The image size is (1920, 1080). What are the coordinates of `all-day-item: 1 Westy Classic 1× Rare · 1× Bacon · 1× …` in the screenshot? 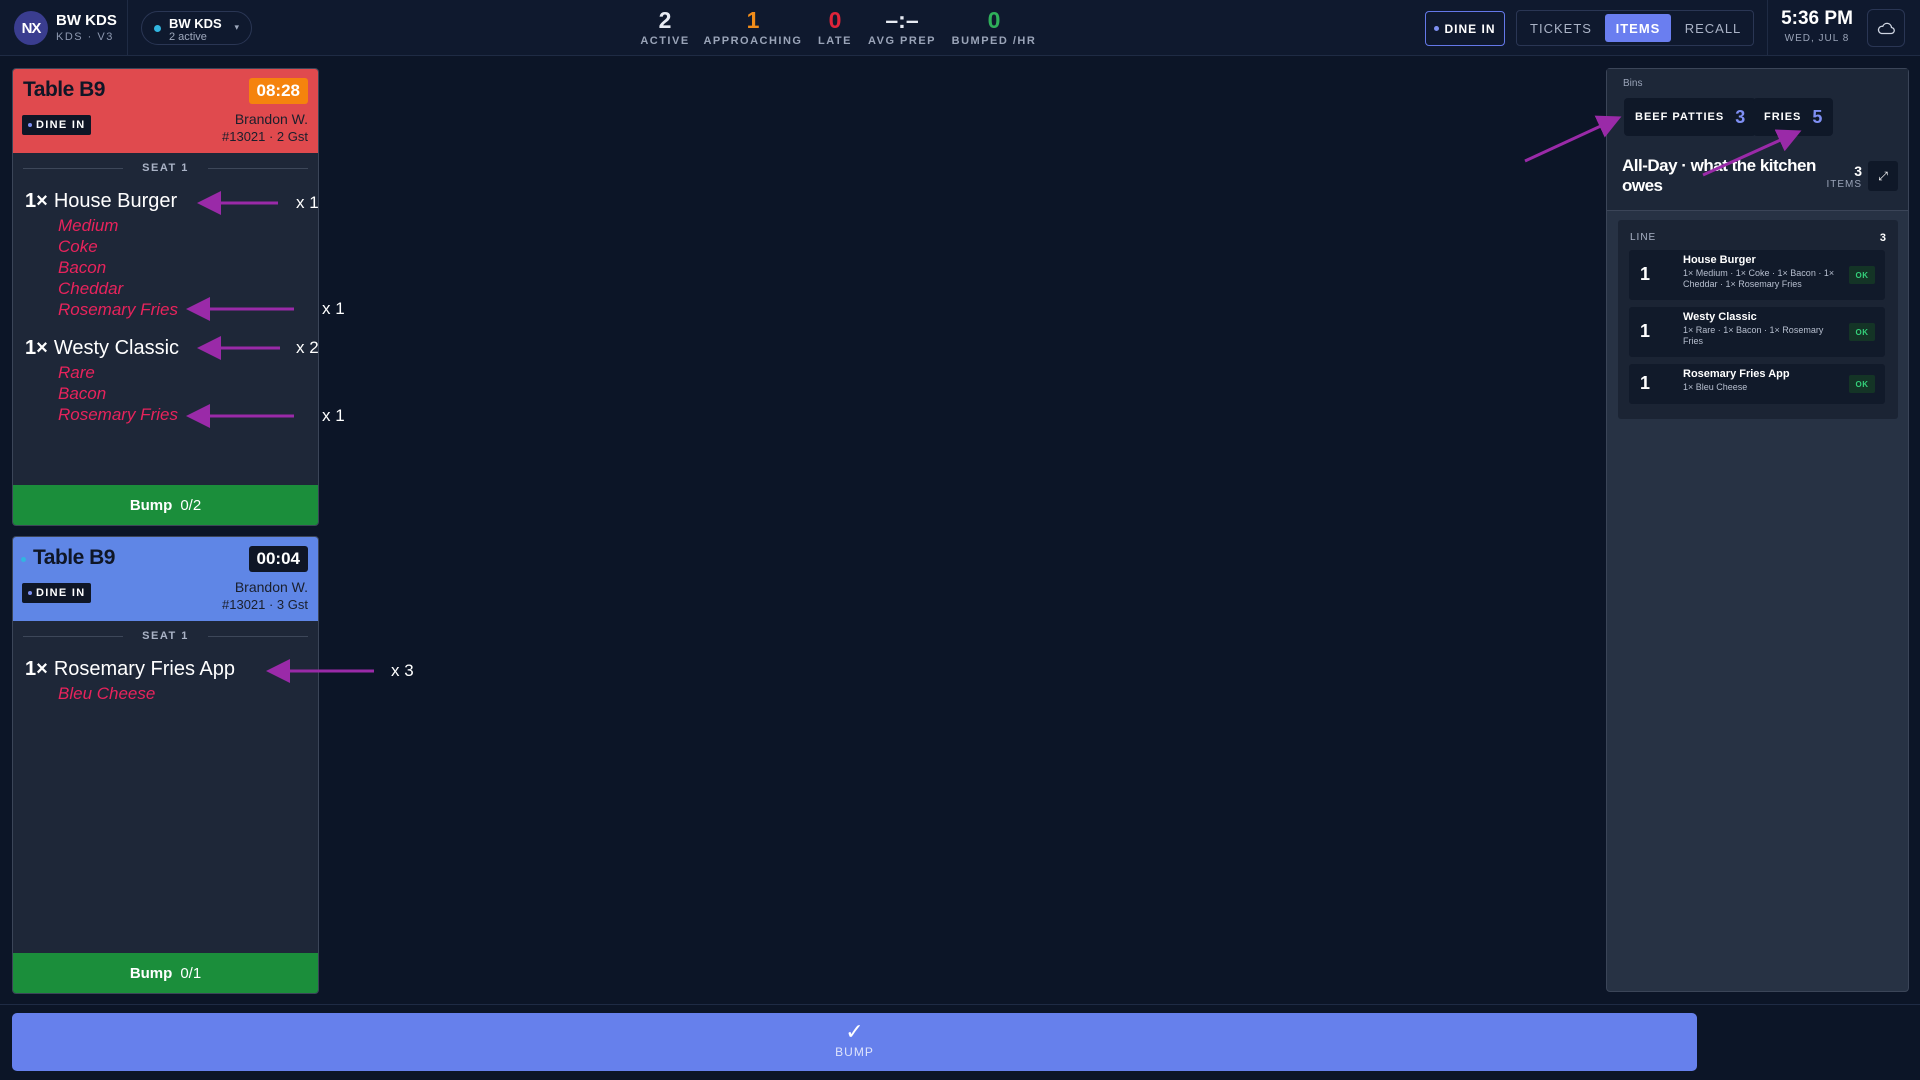 It's located at (1757, 332).